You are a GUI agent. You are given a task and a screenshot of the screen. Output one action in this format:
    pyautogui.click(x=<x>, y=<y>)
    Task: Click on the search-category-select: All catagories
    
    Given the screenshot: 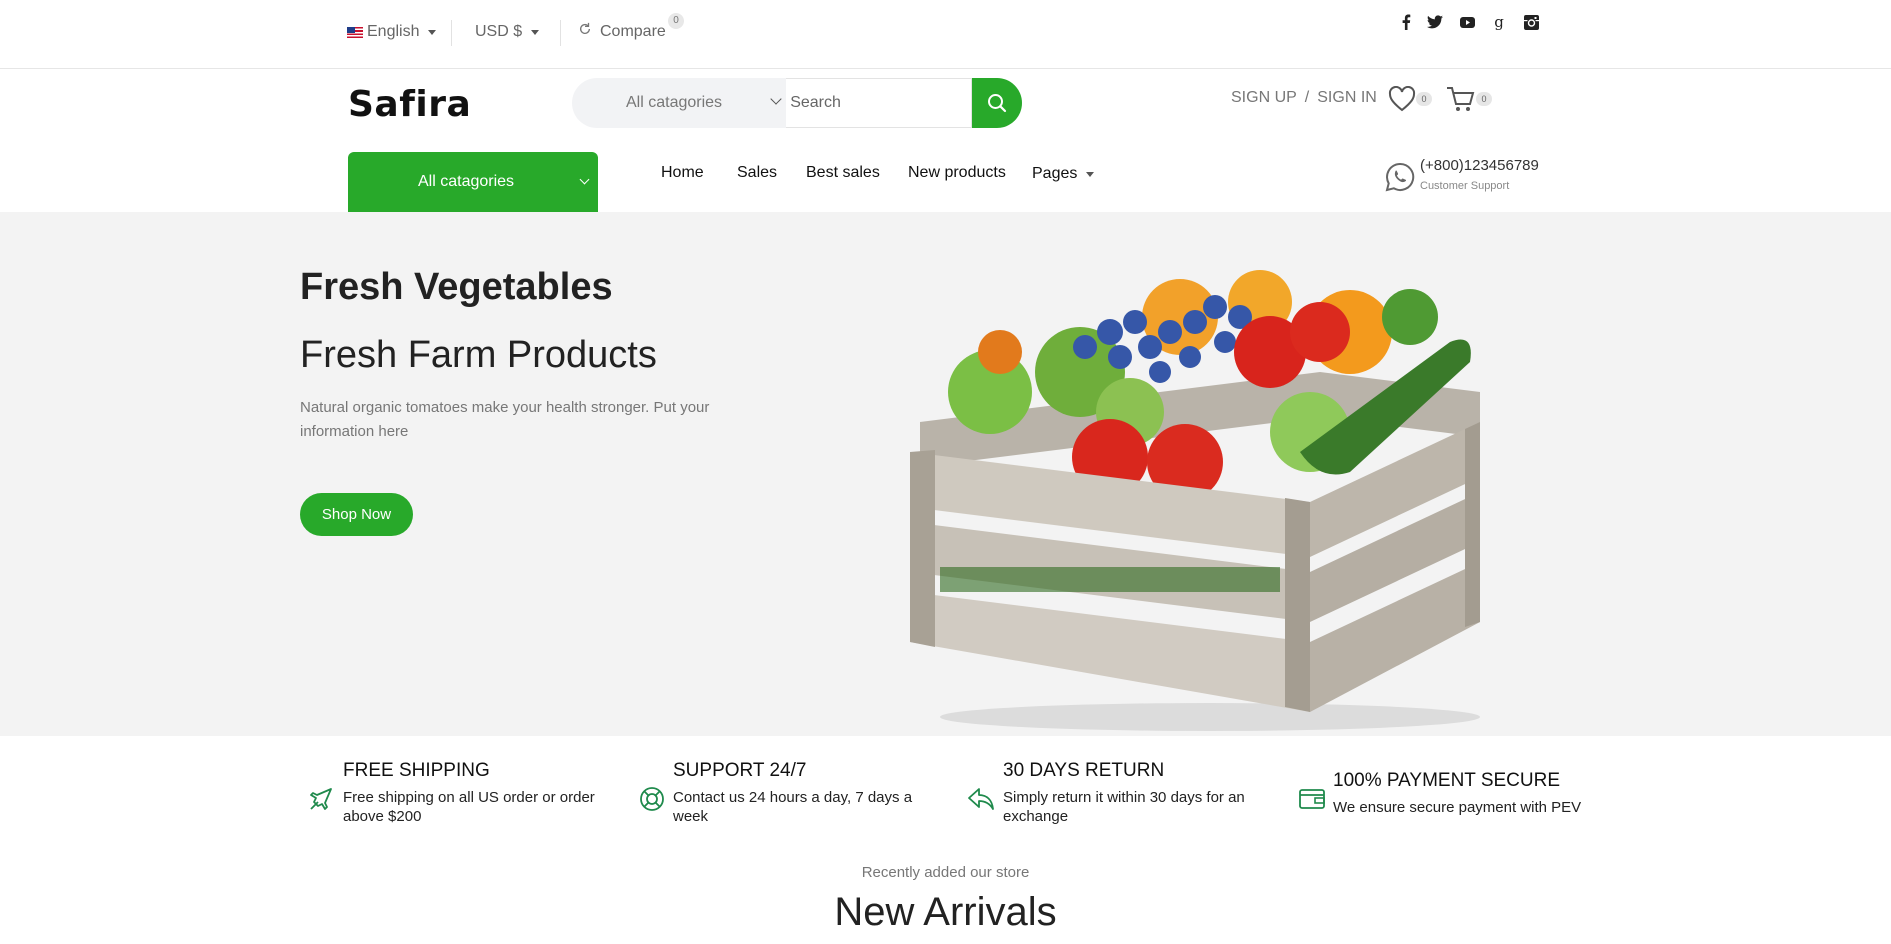 What is the action you would take?
    pyautogui.click(x=679, y=103)
    